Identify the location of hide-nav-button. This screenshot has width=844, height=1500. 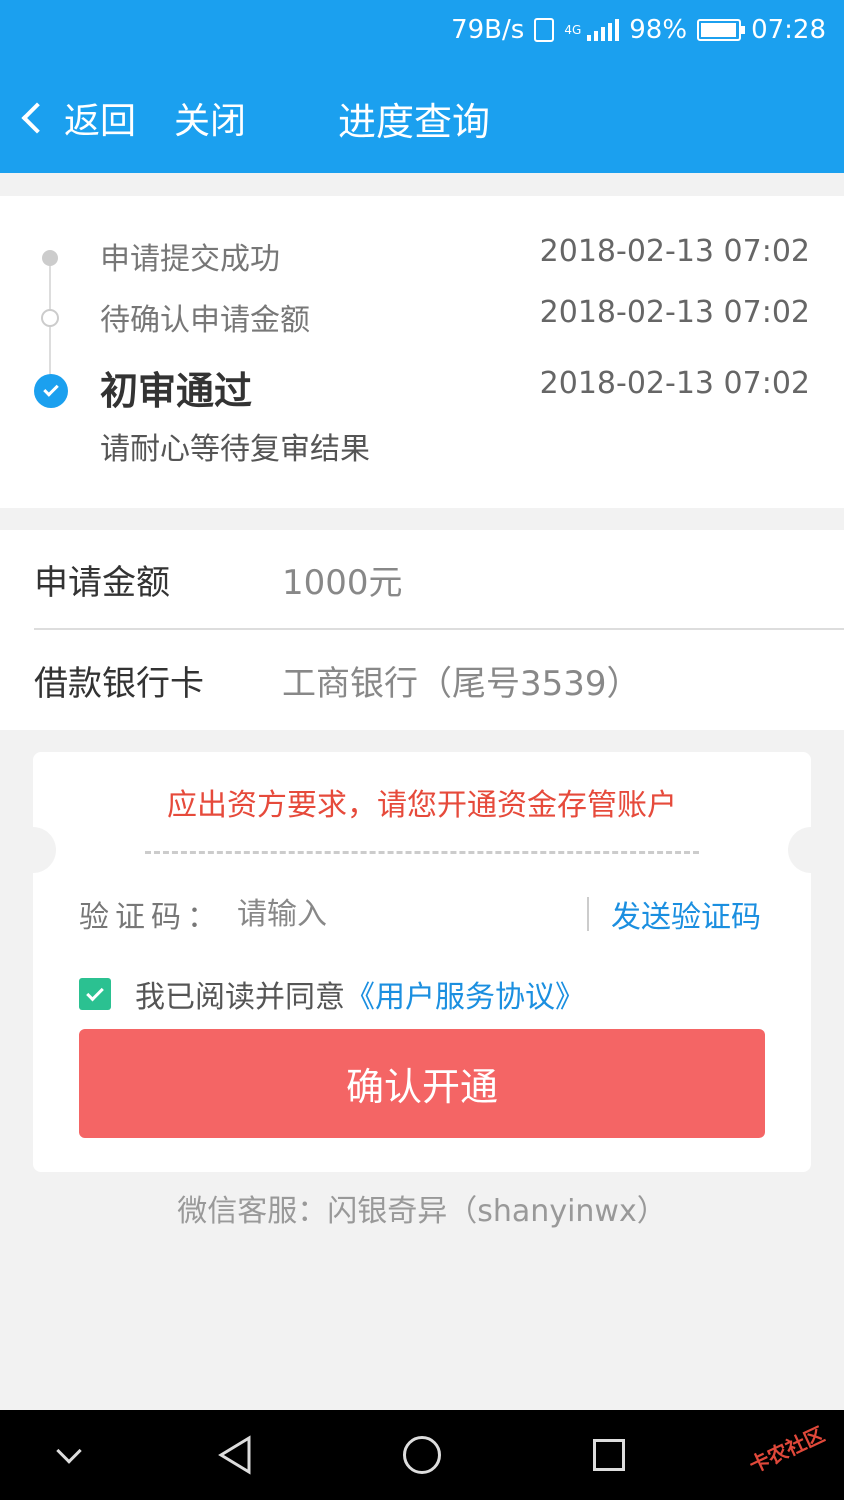
(69, 1455).